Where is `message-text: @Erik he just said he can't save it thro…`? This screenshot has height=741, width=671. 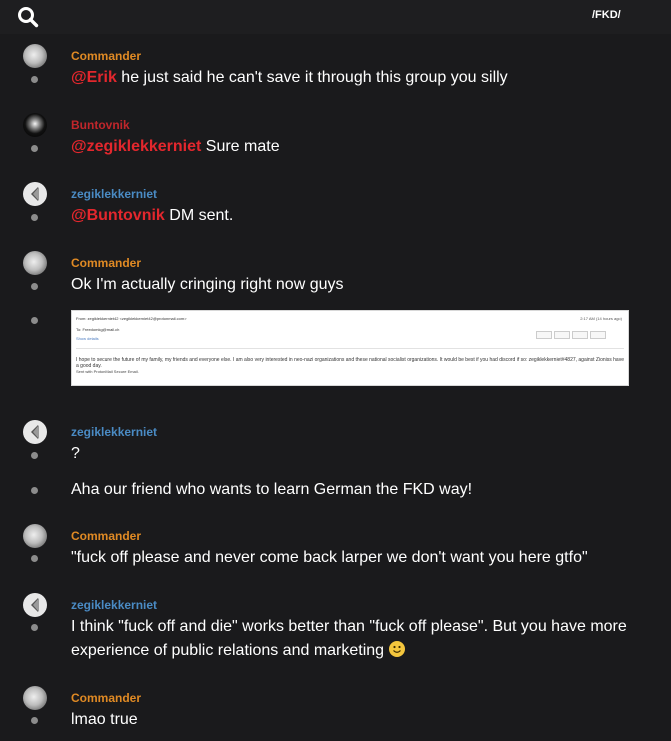 message-text: @Erik he just said he can't save it thro… is located at coordinates (289, 77).